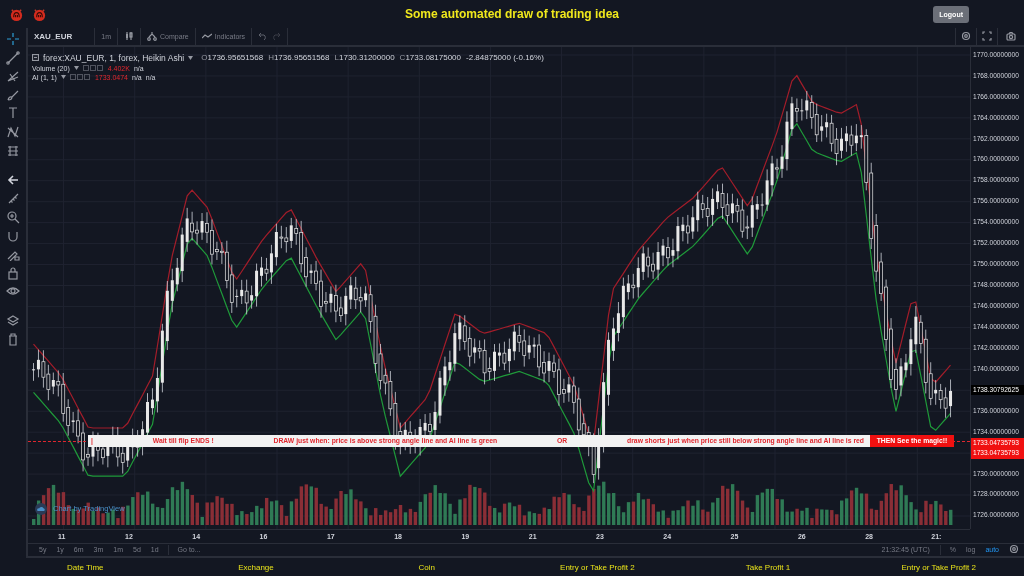 The width and height of the screenshot is (1024, 576). What do you see at coordinates (13, 320) in the screenshot?
I see `layers-icon` at bounding box center [13, 320].